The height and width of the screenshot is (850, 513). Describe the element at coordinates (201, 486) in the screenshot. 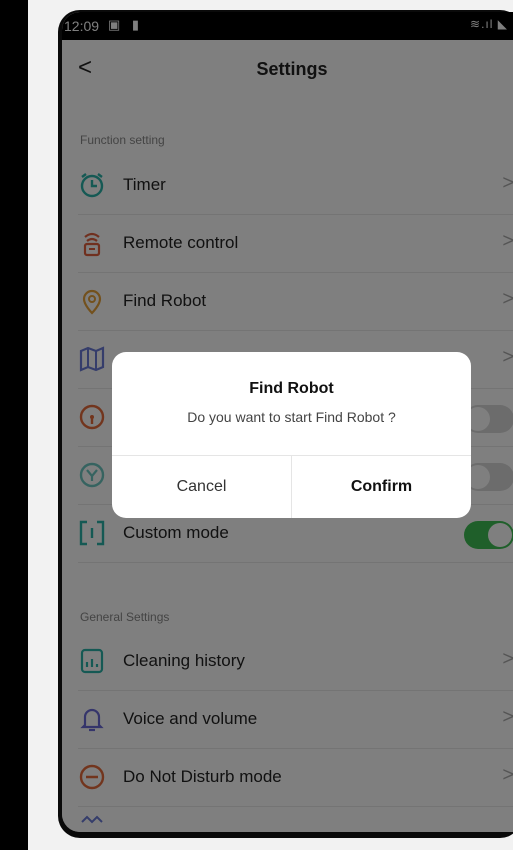

I see `cancel-button: Cancel` at that location.